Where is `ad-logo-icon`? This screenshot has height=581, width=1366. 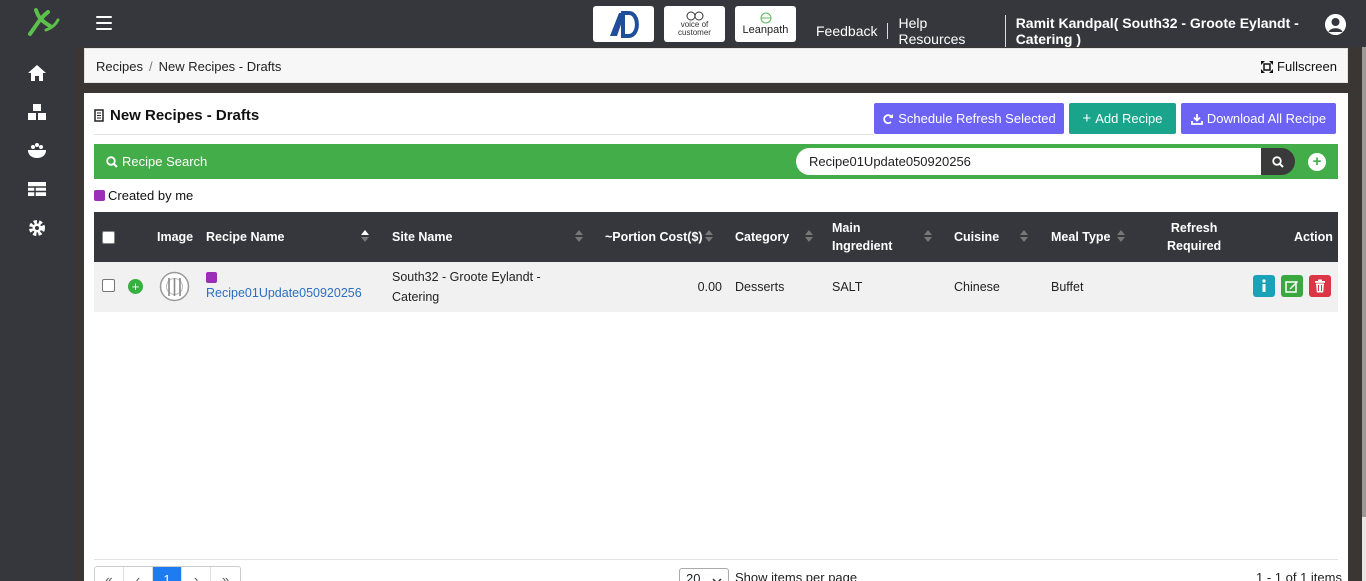
ad-logo-icon is located at coordinates (624, 24).